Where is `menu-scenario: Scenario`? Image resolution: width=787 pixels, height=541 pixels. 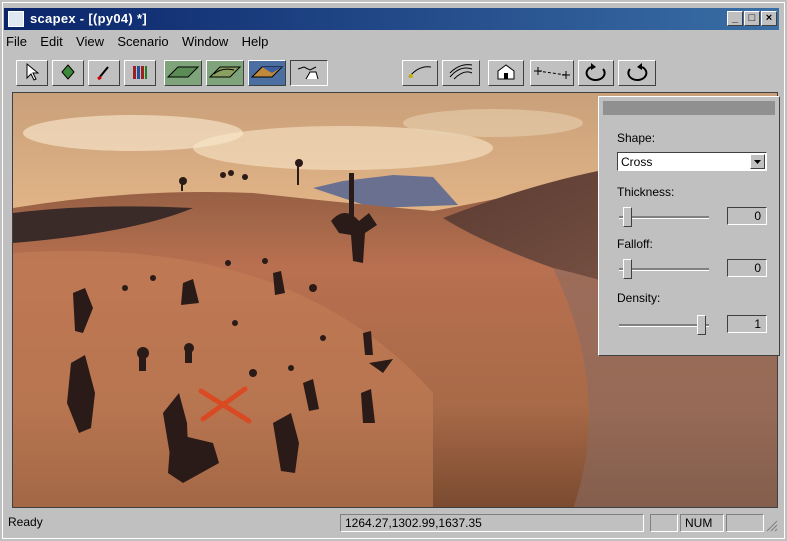 menu-scenario: Scenario is located at coordinates (142, 41).